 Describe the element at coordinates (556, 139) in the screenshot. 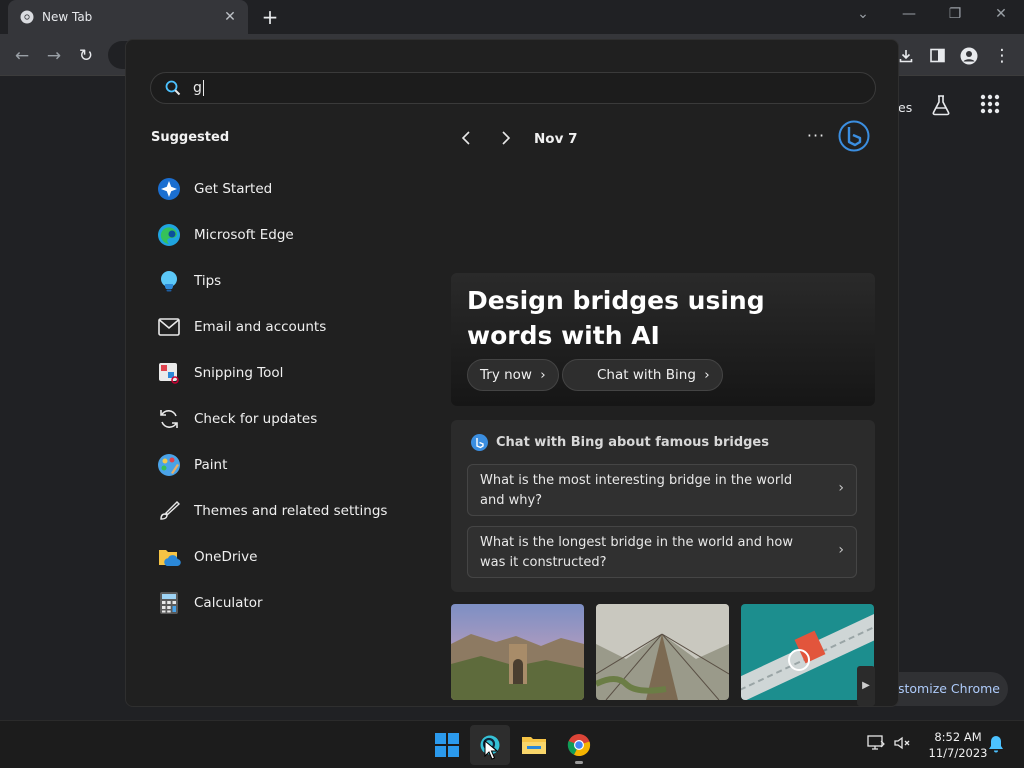

I see `highlight-date: Nov 7` at that location.